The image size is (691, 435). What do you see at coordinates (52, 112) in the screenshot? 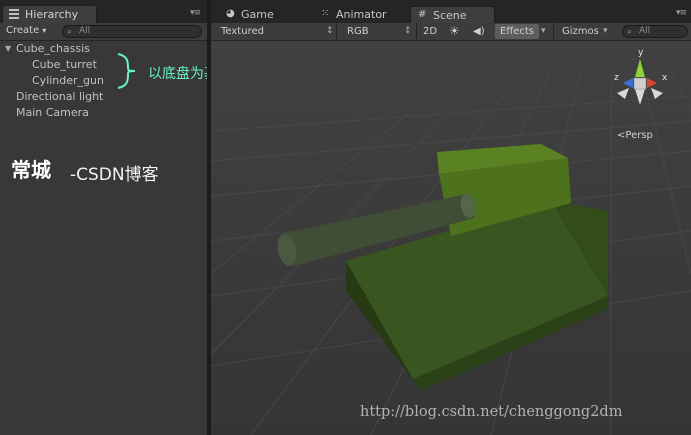
I see `tree-item-main-camera: Main Camera` at bounding box center [52, 112].